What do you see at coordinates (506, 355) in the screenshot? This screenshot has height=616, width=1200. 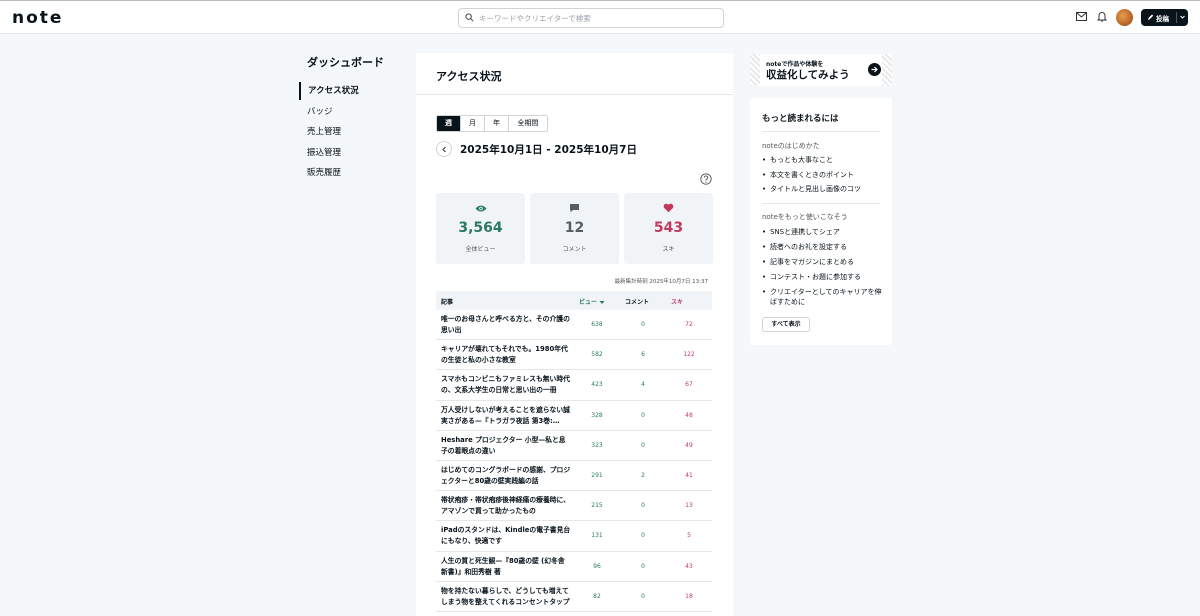 I see `article-title-link: キャリアが壊れてもそれでも。1980年代の生徒と私の小さな教室` at bounding box center [506, 355].